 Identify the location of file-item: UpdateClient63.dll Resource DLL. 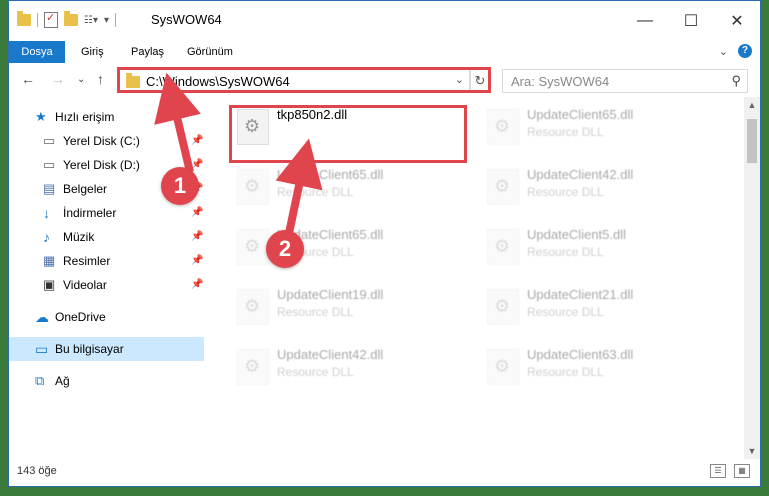
(594, 367).